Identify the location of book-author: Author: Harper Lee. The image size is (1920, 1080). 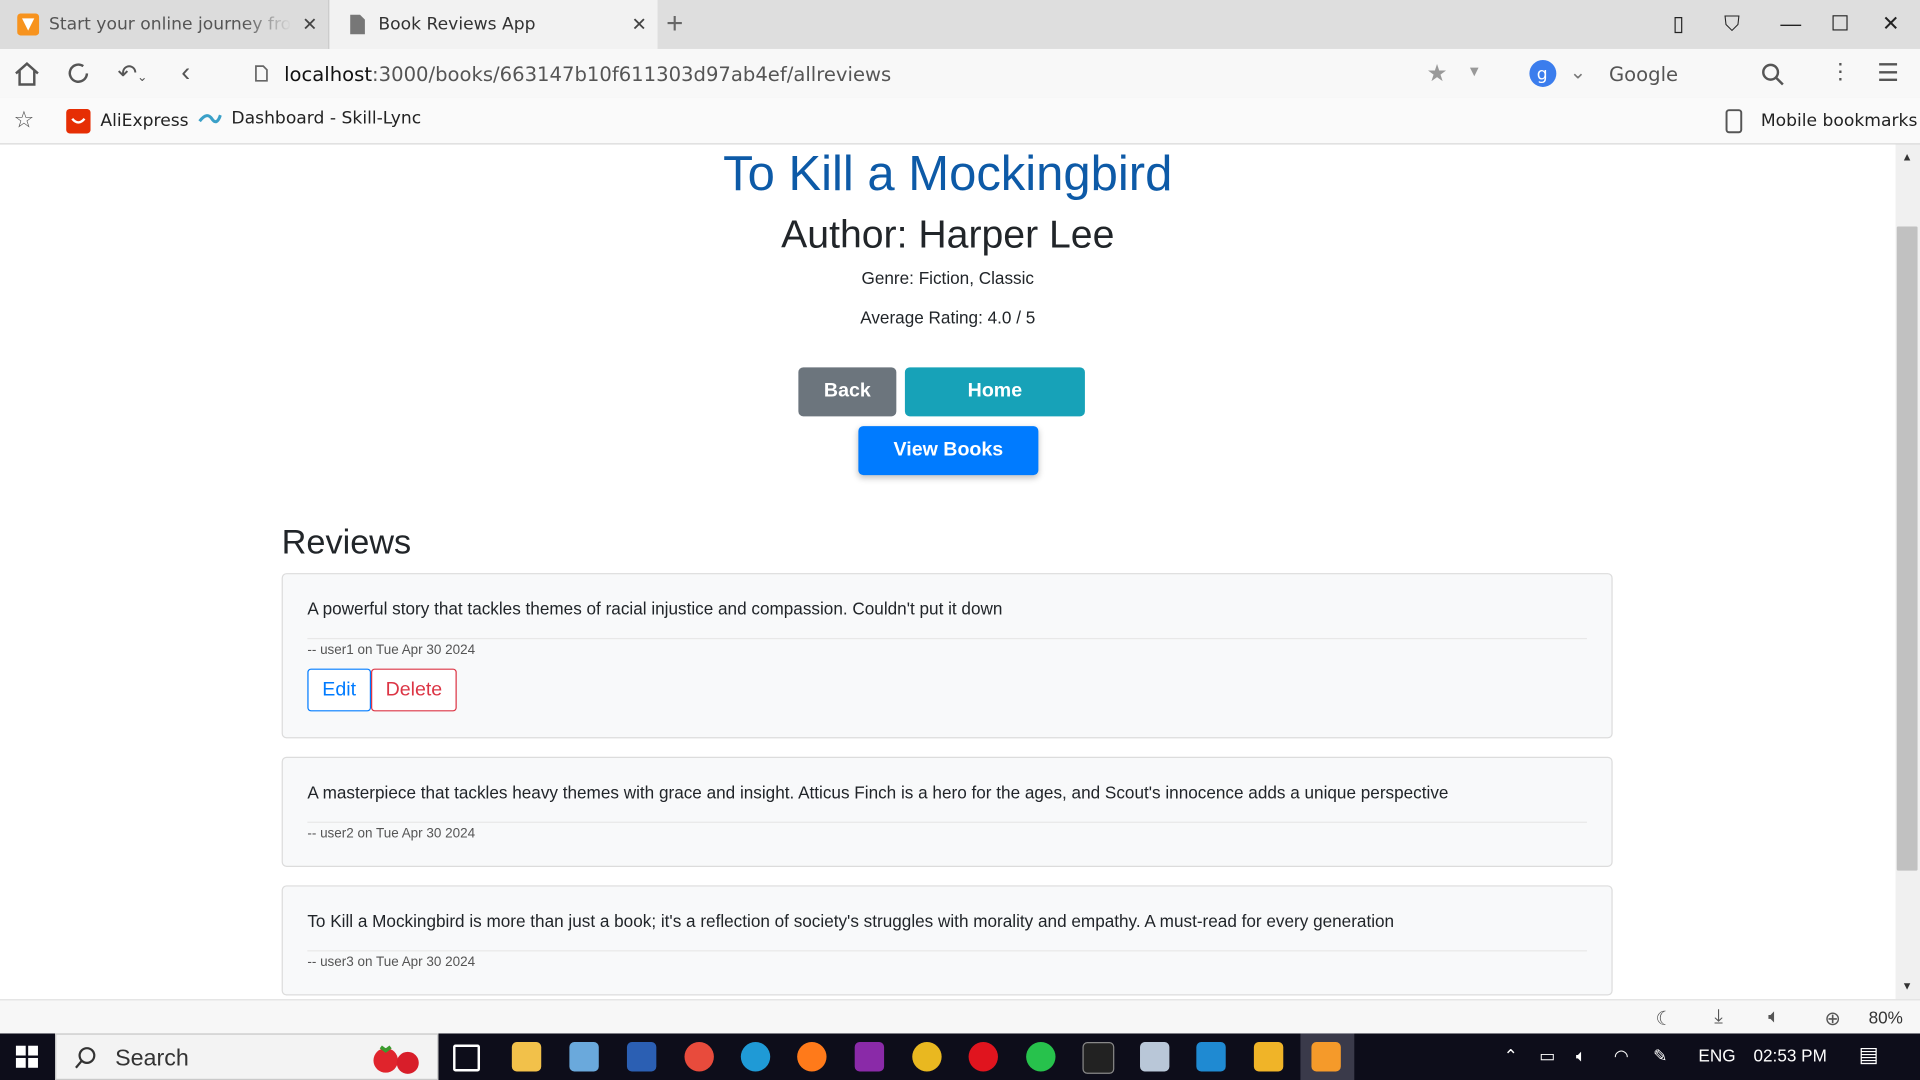
(948, 233).